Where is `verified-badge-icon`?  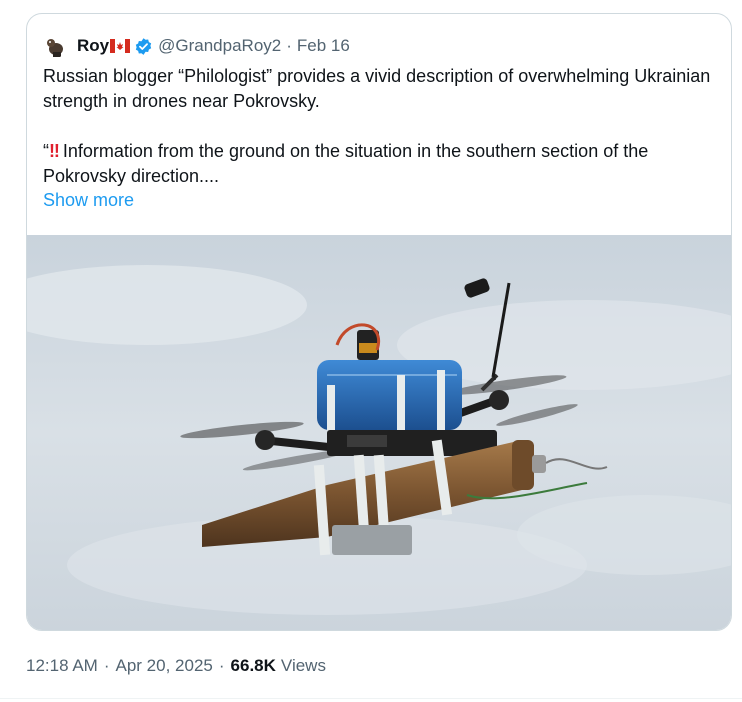
verified-badge-icon is located at coordinates (143, 46).